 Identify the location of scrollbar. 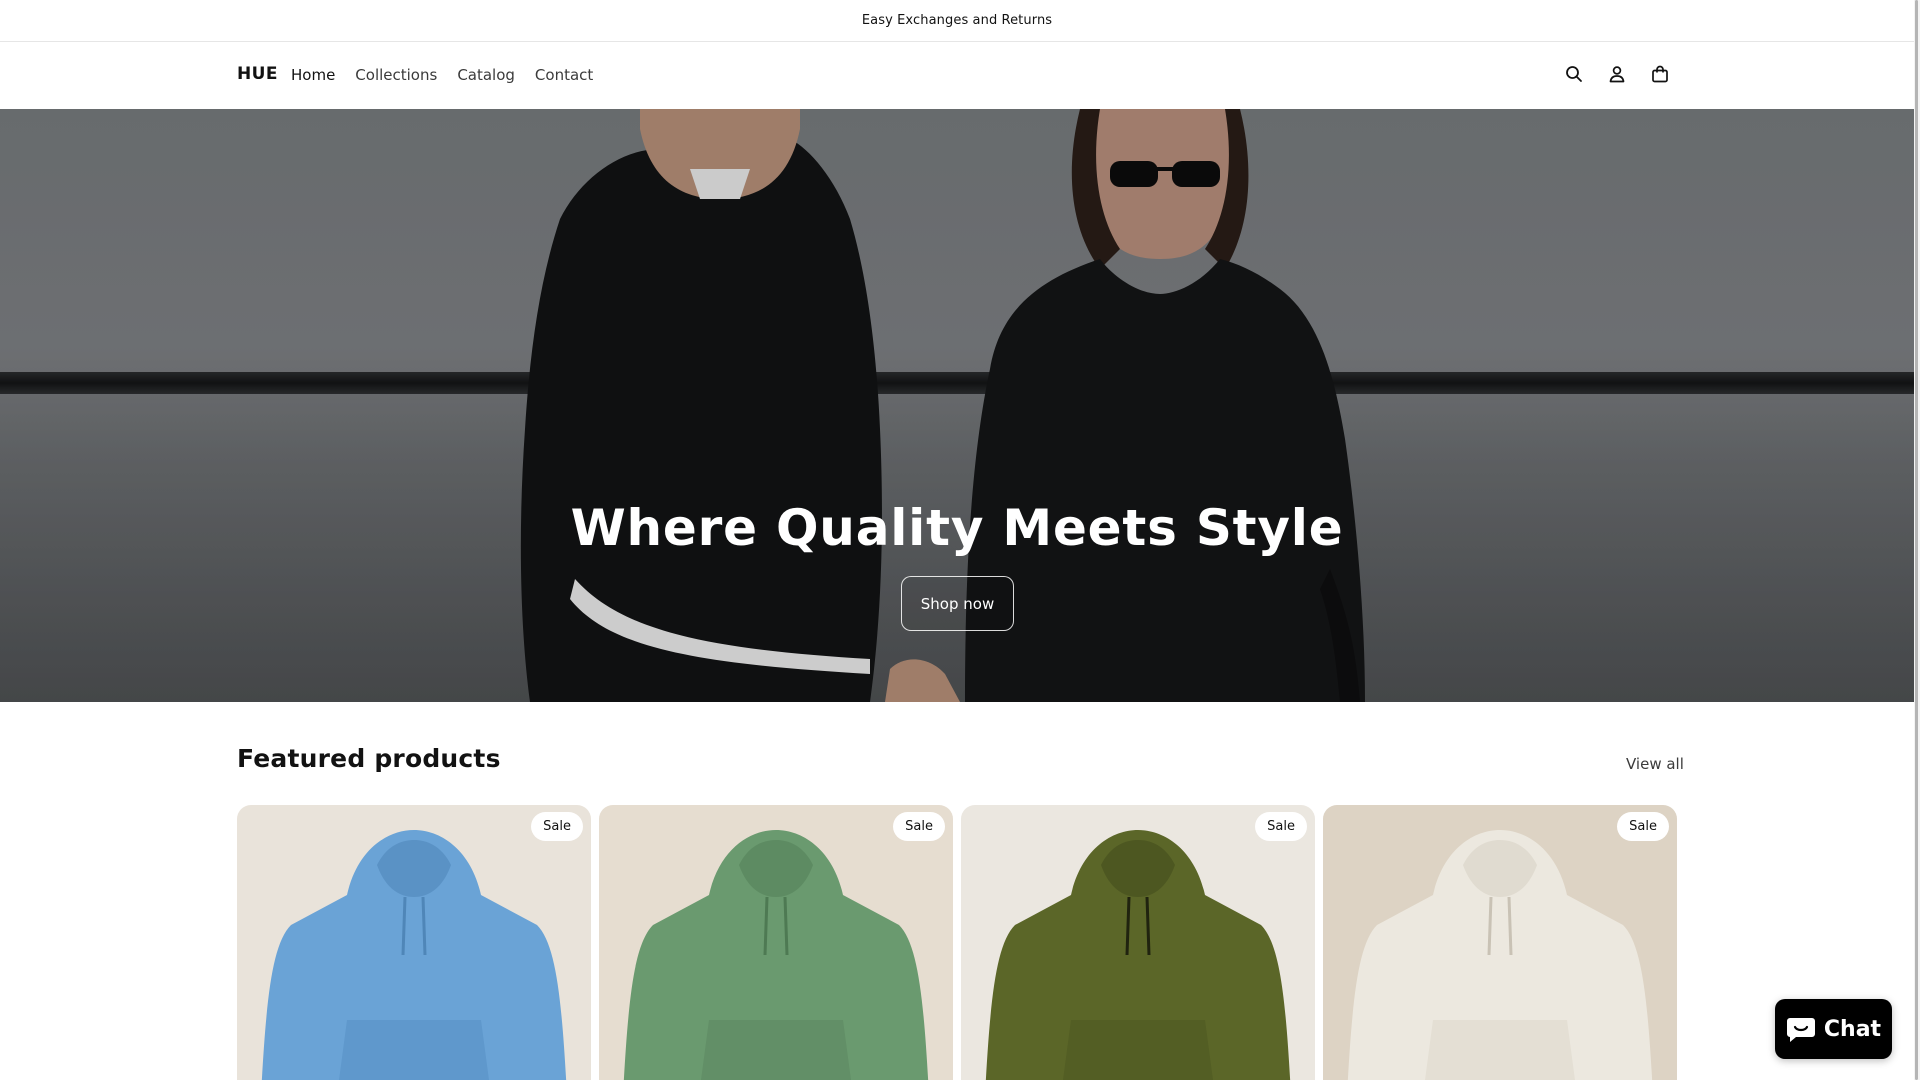
(1917, 540).